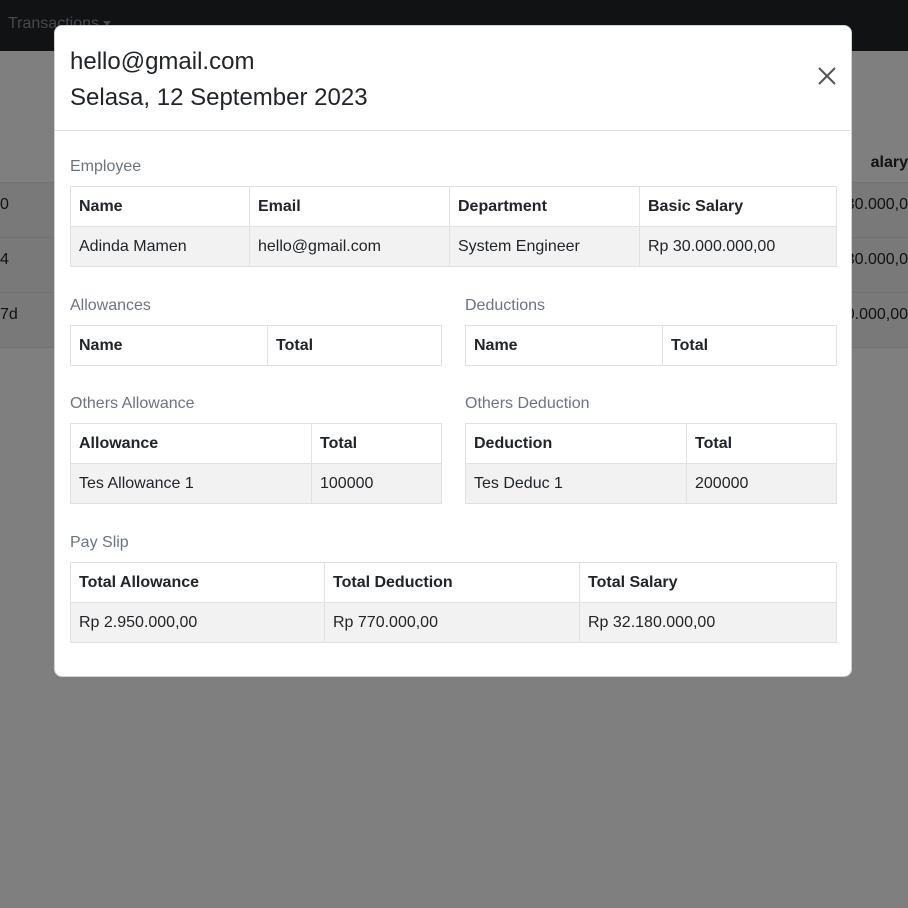  Describe the element at coordinates (544, 206) in the screenshot. I see `employee-header-department: Department` at that location.